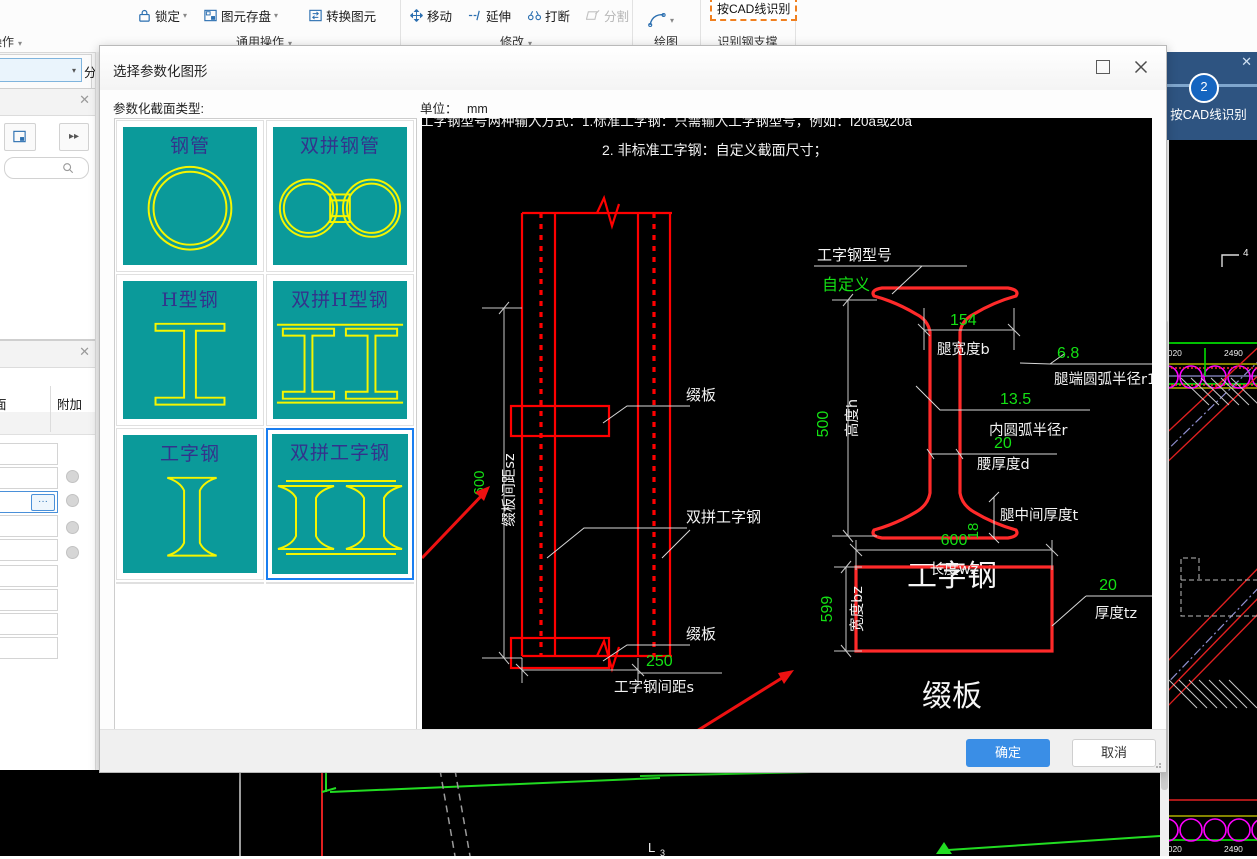 The width and height of the screenshot is (1257, 859). Describe the element at coordinates (29, 600) in the screenshot. I see `property-field-7: 计算)` at that location.